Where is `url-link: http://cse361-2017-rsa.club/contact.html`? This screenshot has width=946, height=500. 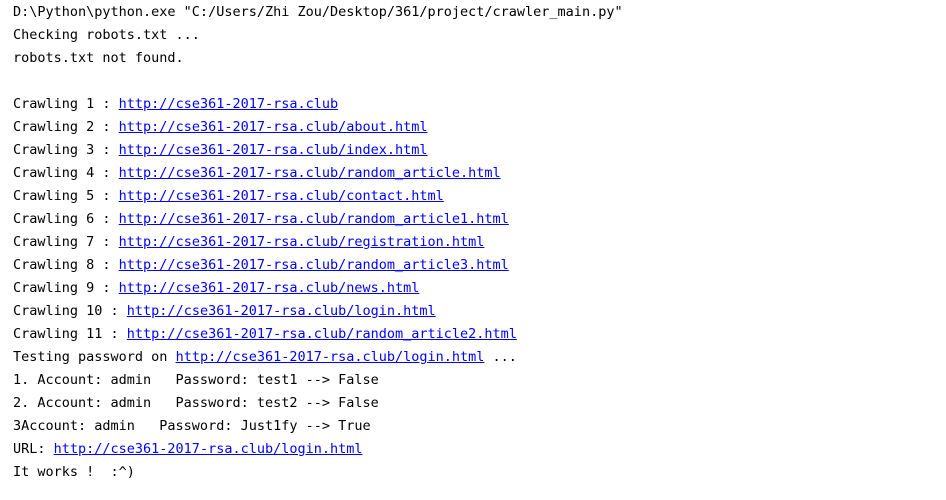
url-link: http://cse361-2017-rsa.club/contact.html is located at coordinates (281, 196).